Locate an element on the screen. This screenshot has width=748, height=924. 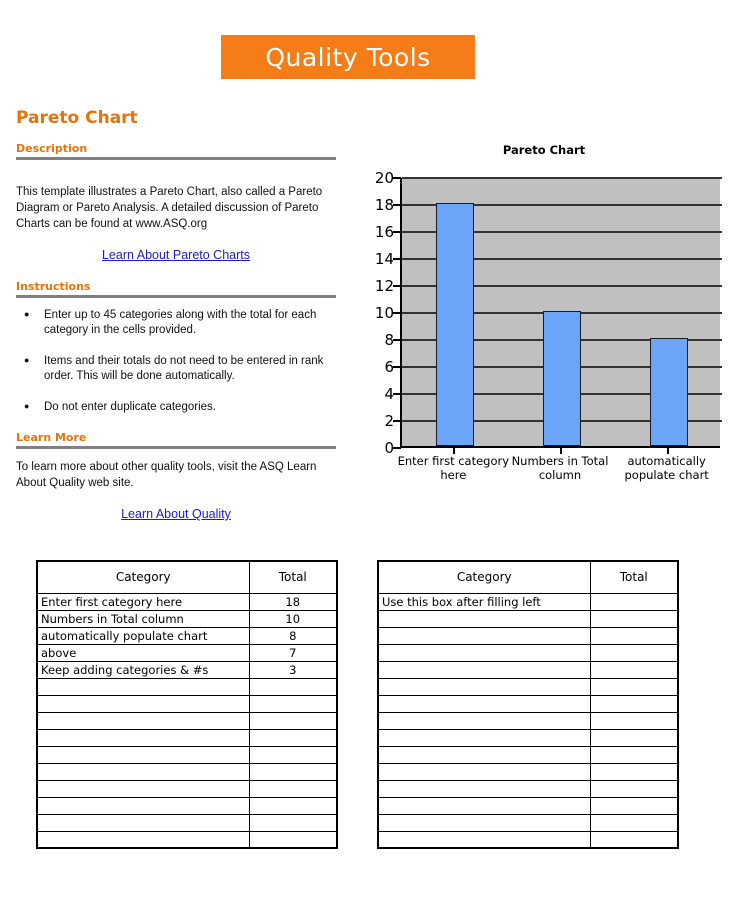
y-axis-tick-label: 8 is located at coordinates (389, 340).